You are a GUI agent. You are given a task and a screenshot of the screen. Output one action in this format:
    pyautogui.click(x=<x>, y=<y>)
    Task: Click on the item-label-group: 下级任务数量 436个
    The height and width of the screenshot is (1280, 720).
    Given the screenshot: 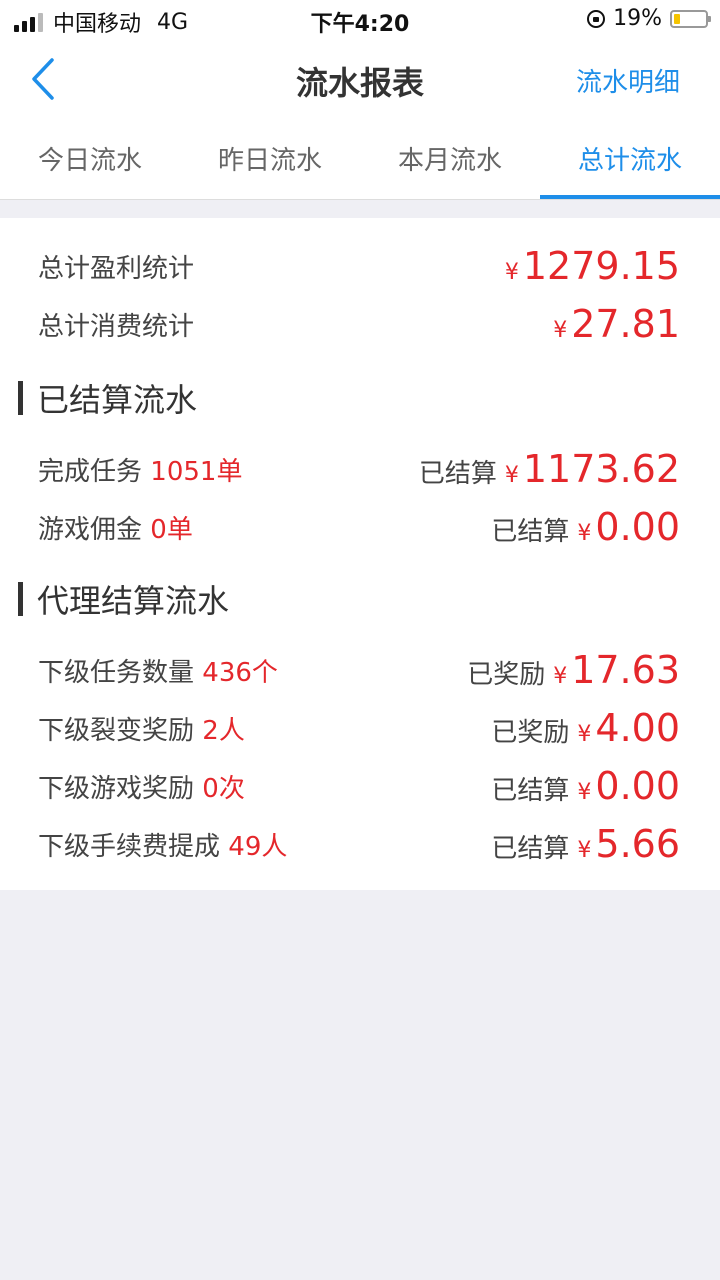 What is the action you would take?
    pyautogui.click(x=158, y=670)
    